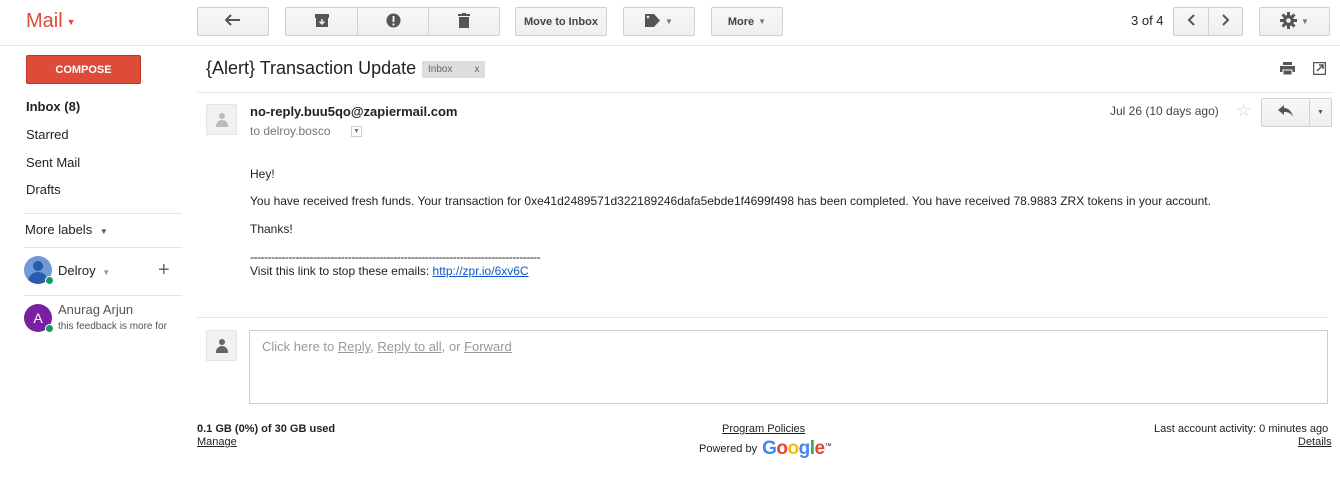 The width and height of the screenshot is (1340, 488). I want to click on pagination-buttons, so click(1208, 21).